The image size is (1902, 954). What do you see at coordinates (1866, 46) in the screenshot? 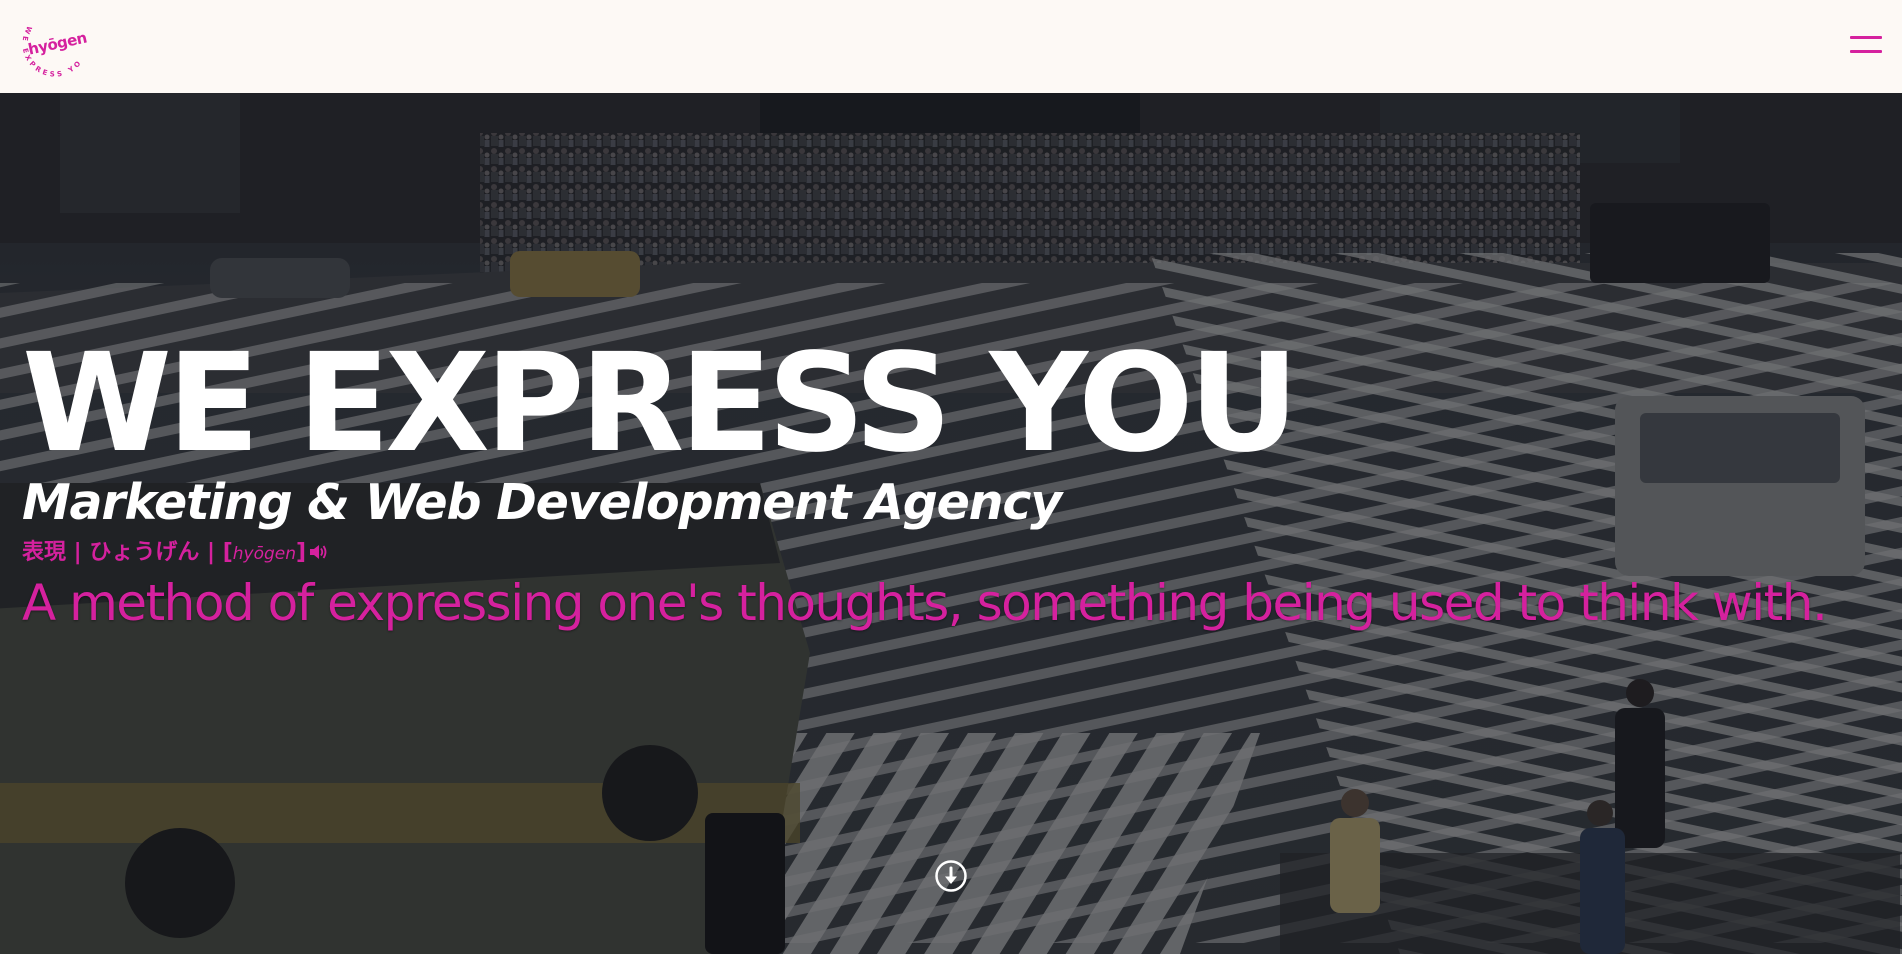
I see `hamburger-menu-icon` at bounding box center [1866, 46].